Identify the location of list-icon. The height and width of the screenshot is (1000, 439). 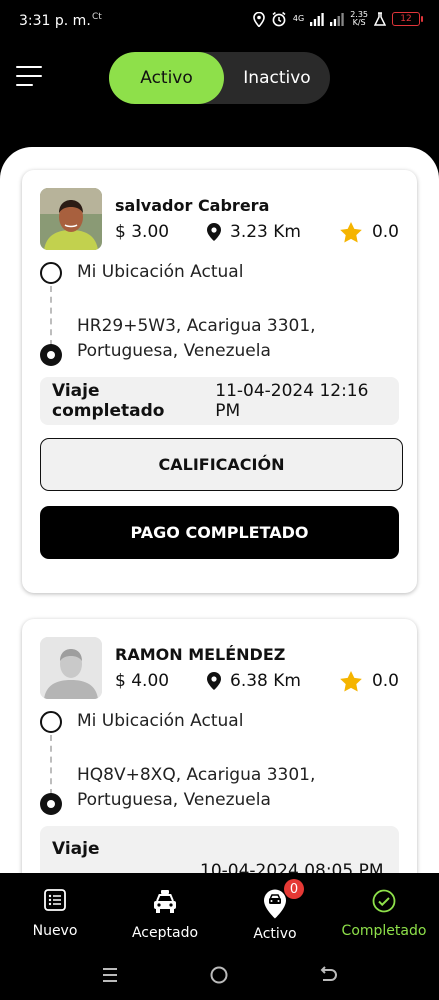
(55, 900).